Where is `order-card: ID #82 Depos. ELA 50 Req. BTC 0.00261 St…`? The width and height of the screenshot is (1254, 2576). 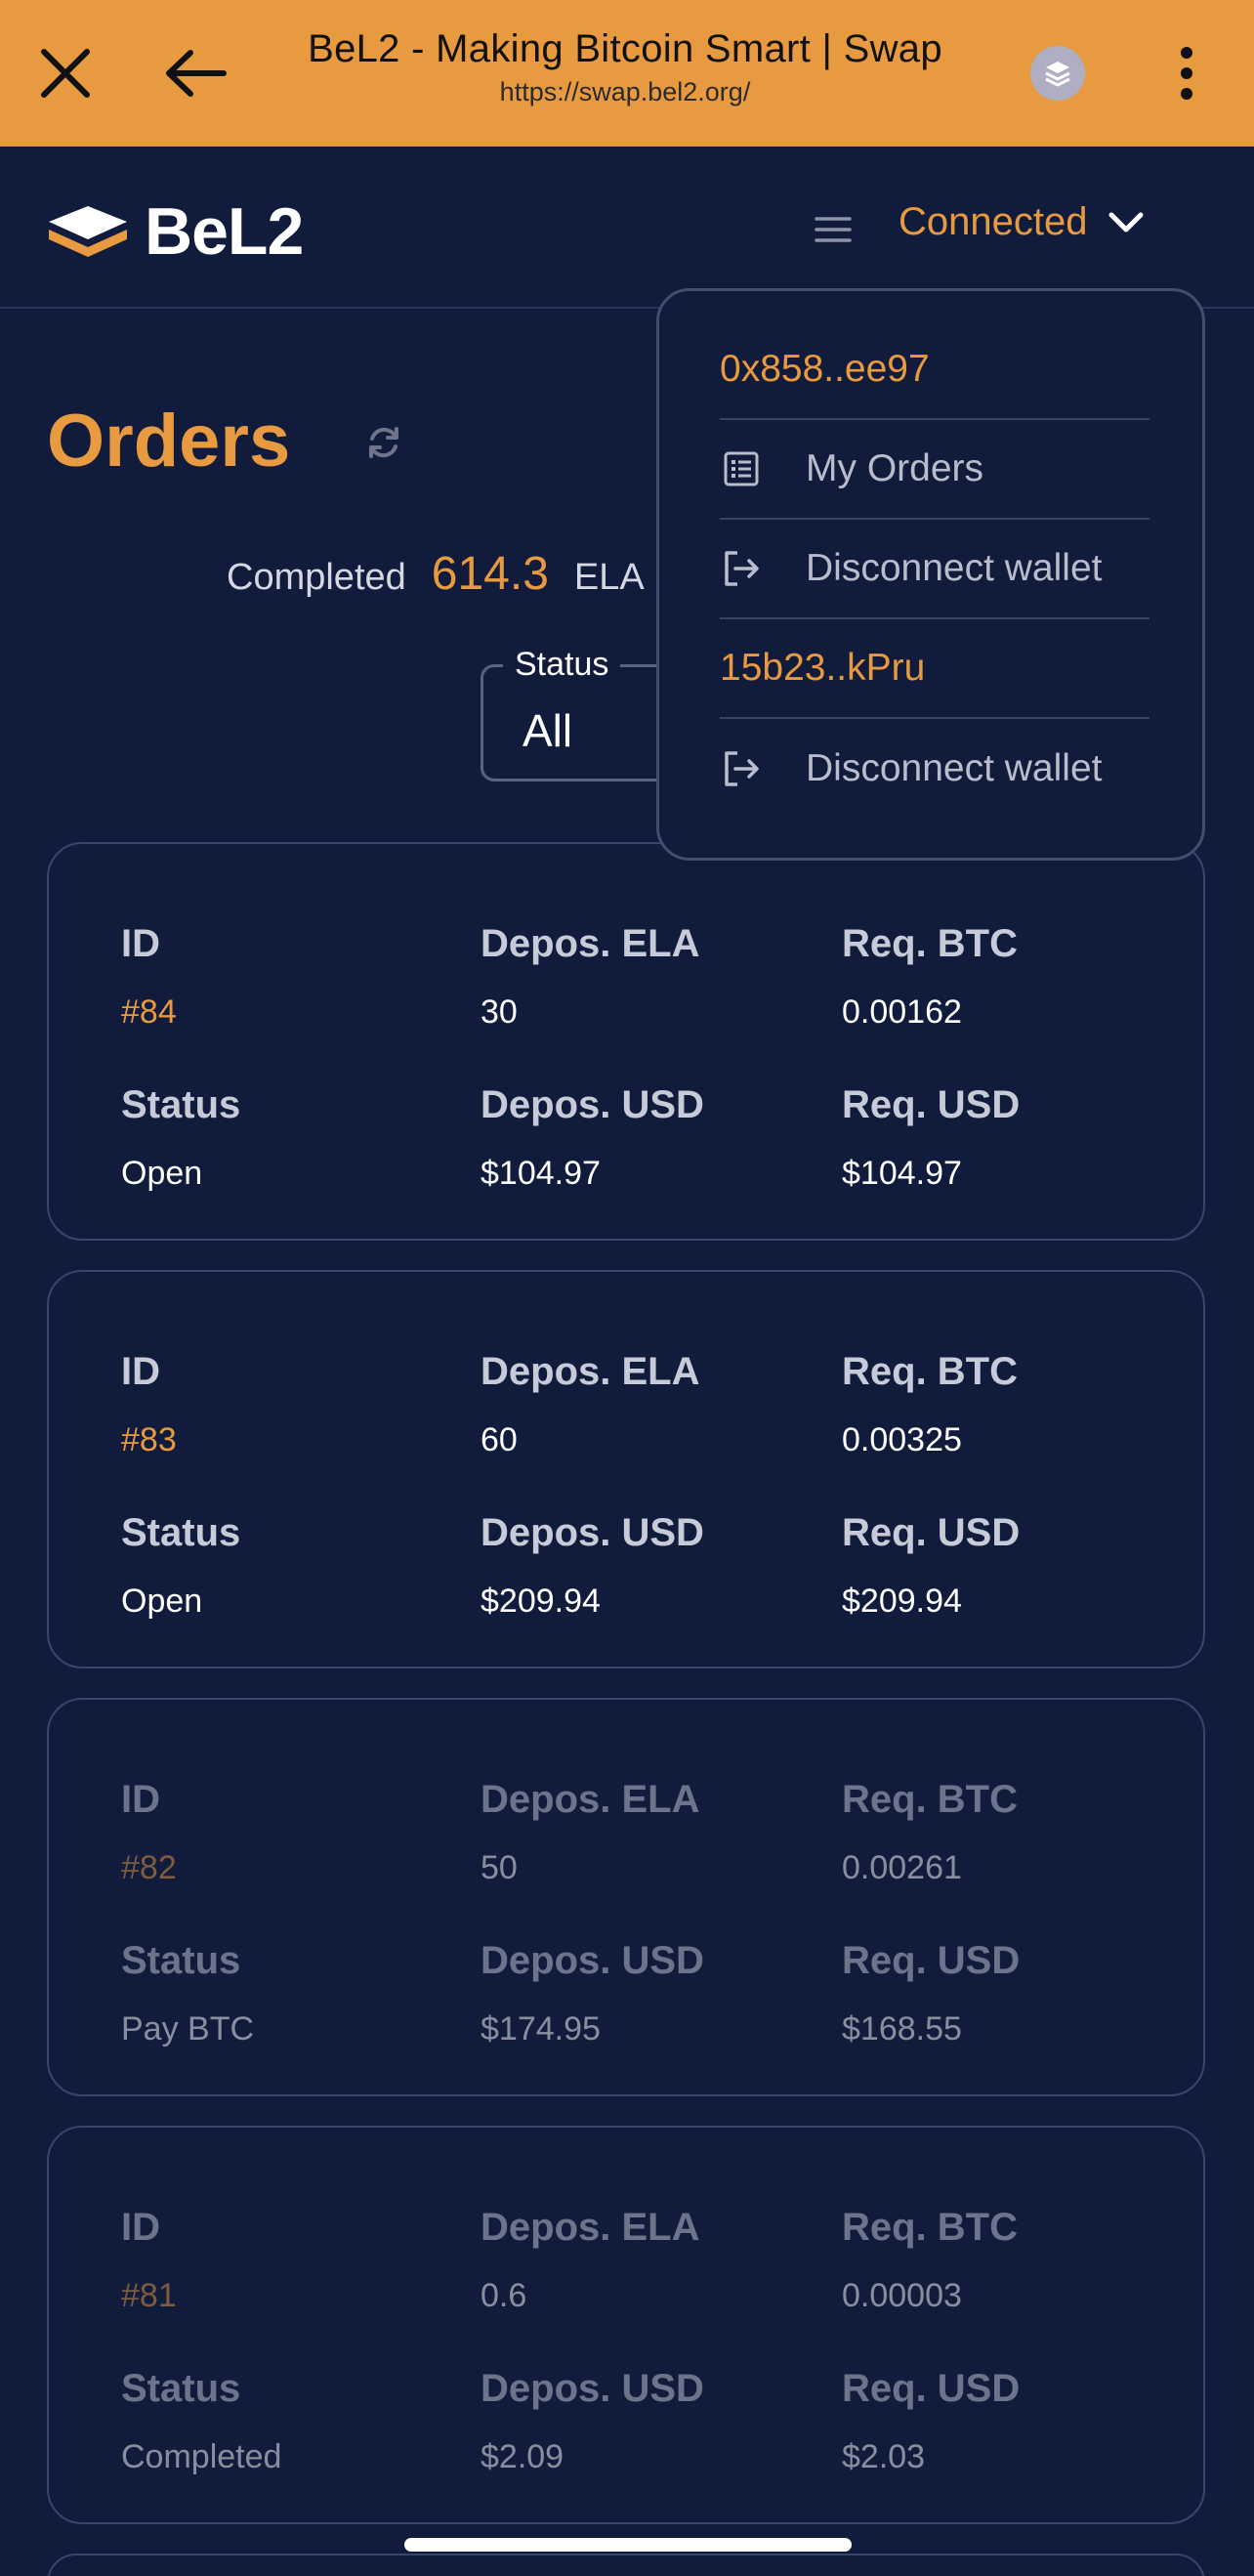 order-card: ID #82 Depos. ELA 50 Req. BTC 0.00261 St… is located at coordinates (626, 1897).